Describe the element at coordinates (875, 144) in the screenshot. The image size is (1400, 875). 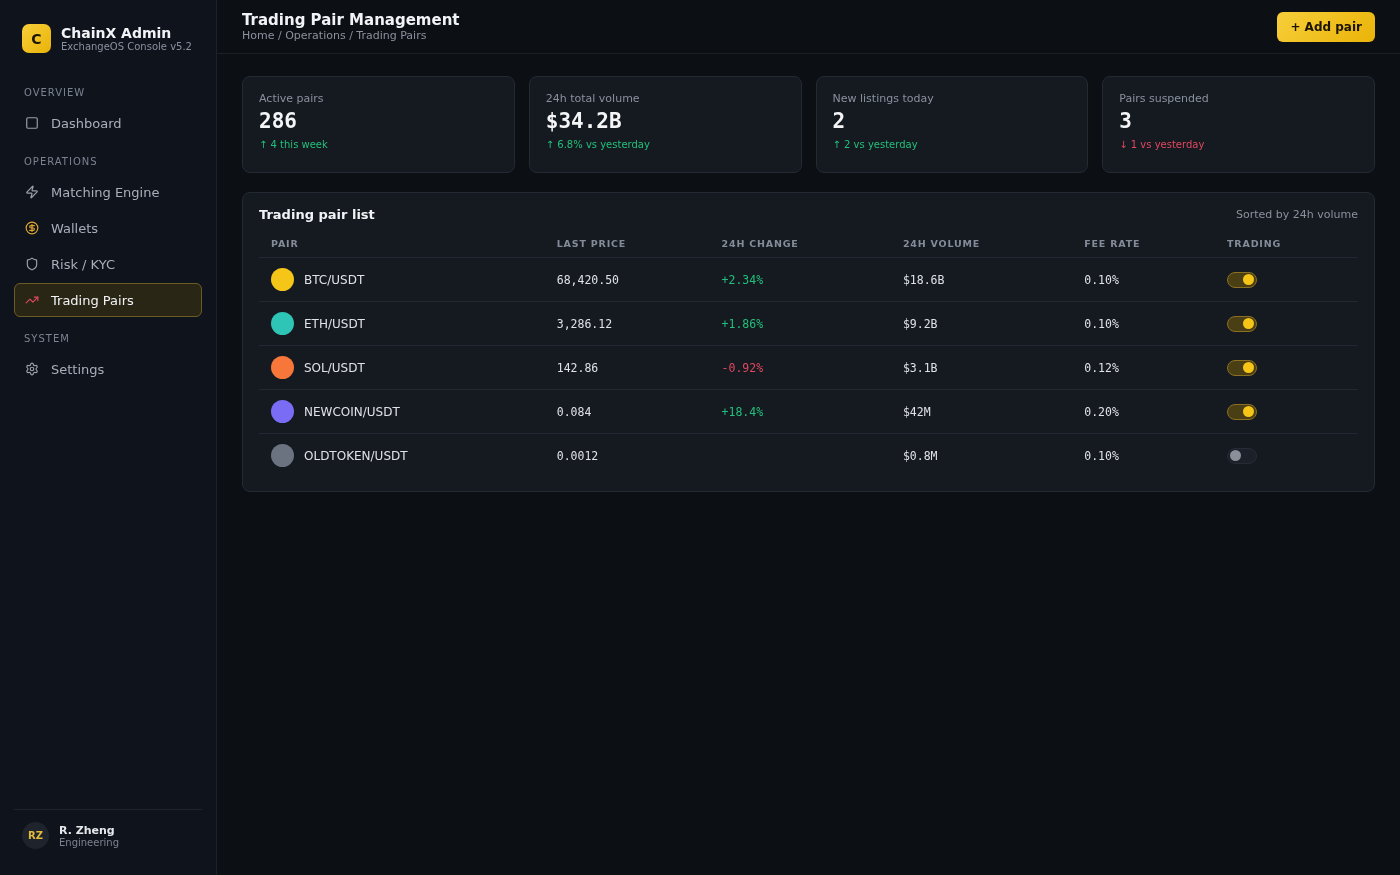
I see `stat-delta: ↑ 2 vs yesterday` at that location.